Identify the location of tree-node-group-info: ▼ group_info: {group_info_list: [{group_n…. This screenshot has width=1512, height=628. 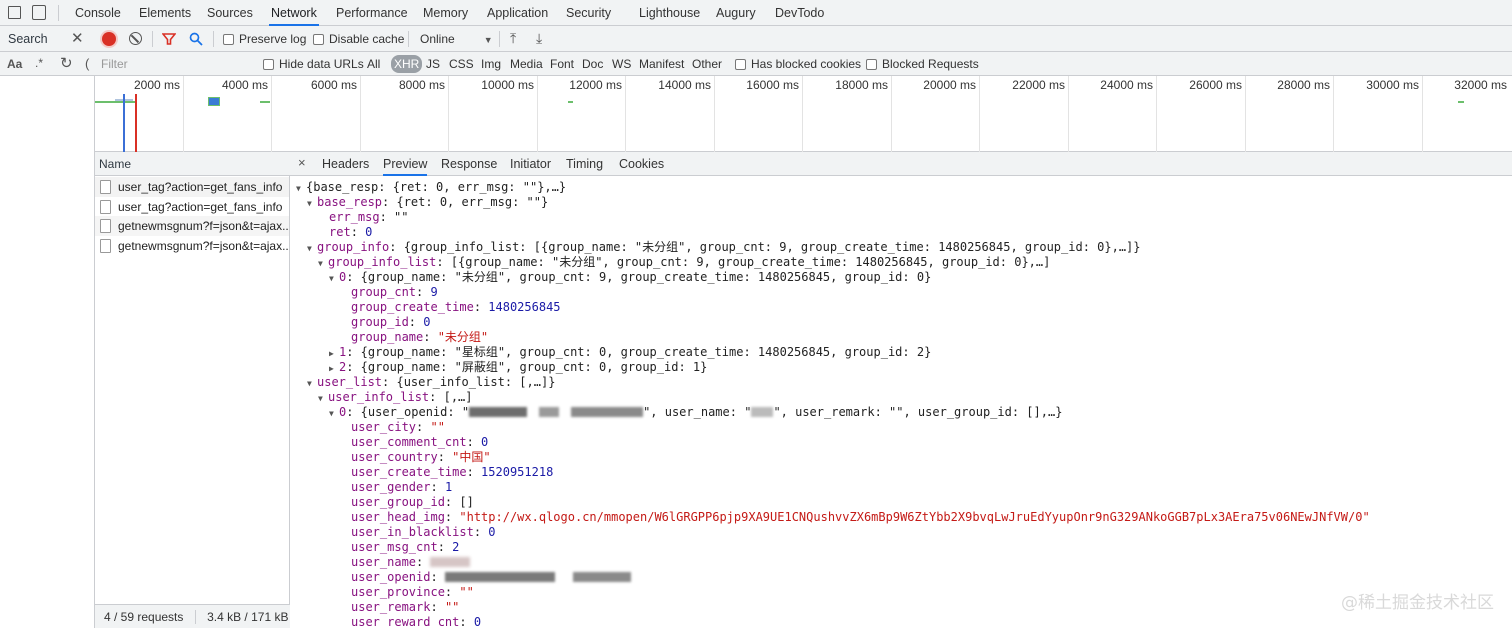
(724, 247).